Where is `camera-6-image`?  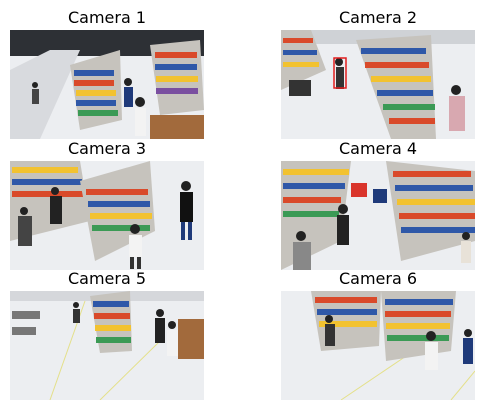 camera-6-image is located at coordinates (378, 345).